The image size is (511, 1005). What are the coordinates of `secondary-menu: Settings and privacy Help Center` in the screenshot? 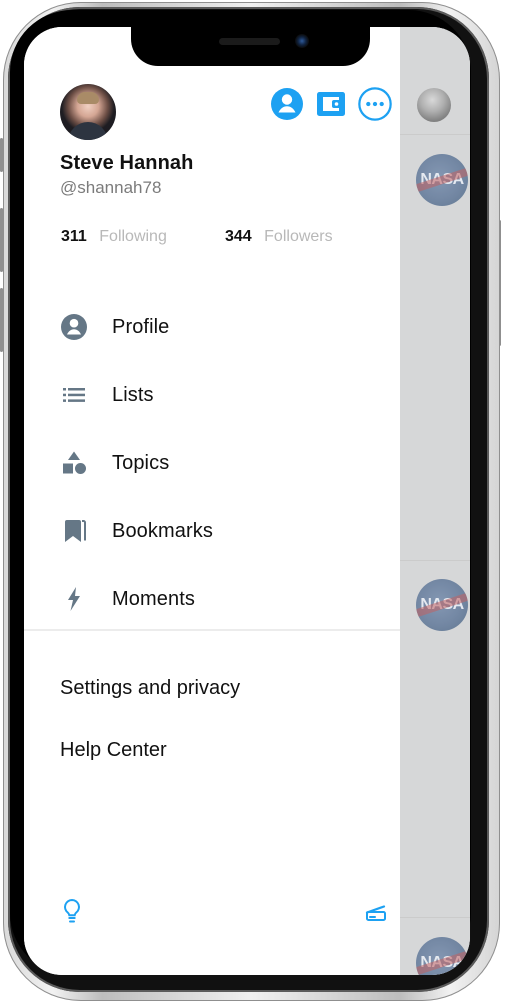 It's located at (210, 719).